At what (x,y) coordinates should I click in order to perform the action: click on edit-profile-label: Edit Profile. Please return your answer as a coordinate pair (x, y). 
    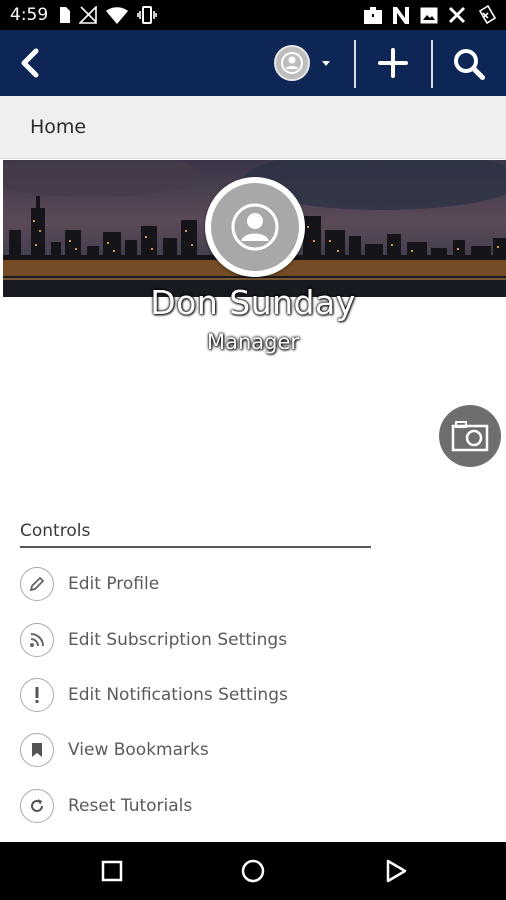
    Looking at the image, I should click on (114, 584).